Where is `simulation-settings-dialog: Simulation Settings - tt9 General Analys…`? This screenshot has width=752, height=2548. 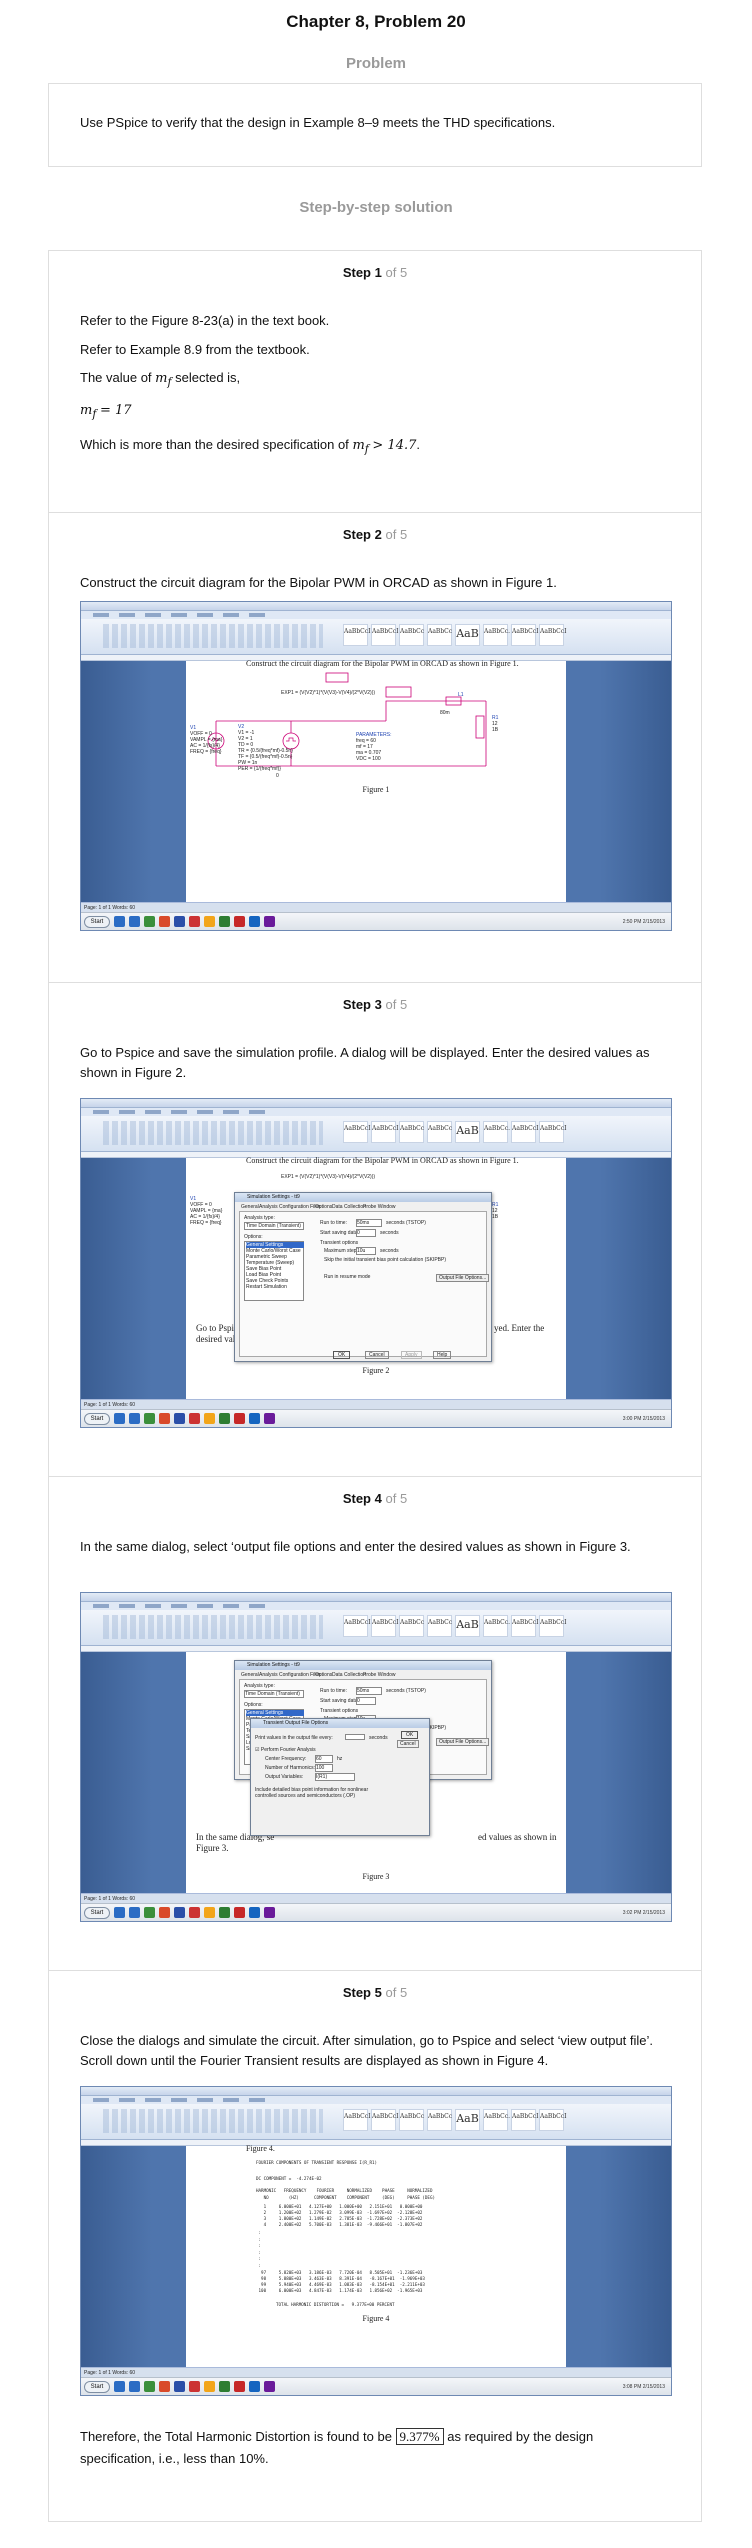 simulation-settings-dialog: Simulation Settings - tt9 General Analys… is located at coordinates (363, 1277).